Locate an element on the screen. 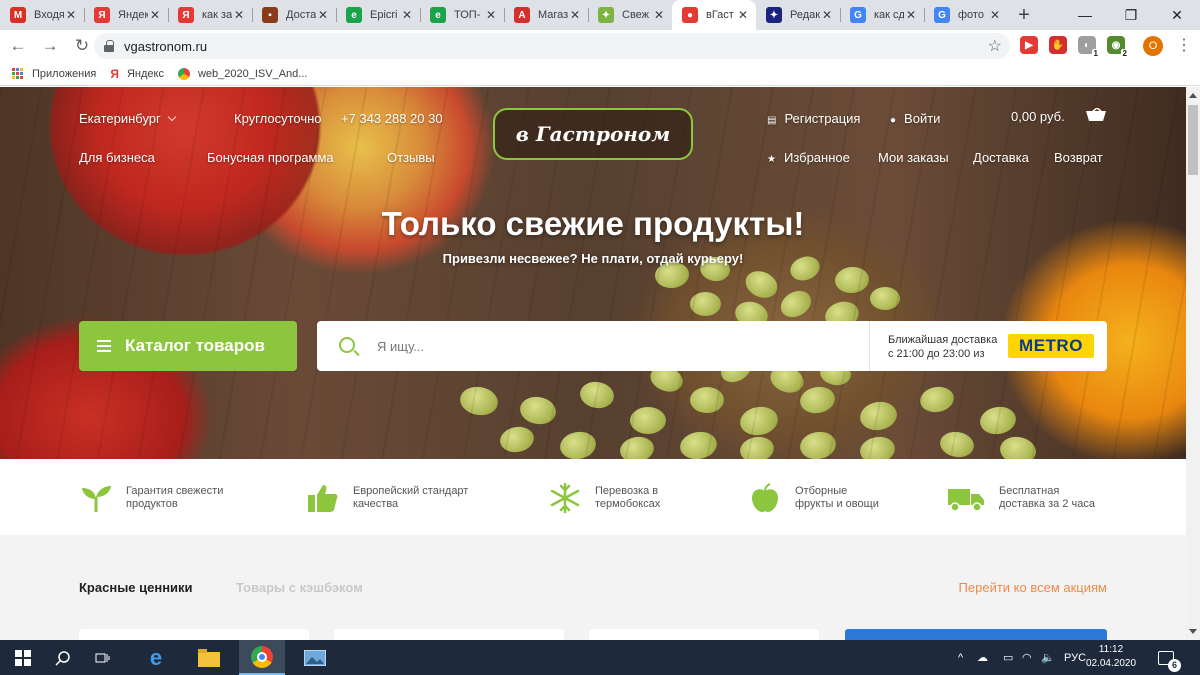 The image size is (1200, 675). task-view-icon is located at coordinates (103, 657).